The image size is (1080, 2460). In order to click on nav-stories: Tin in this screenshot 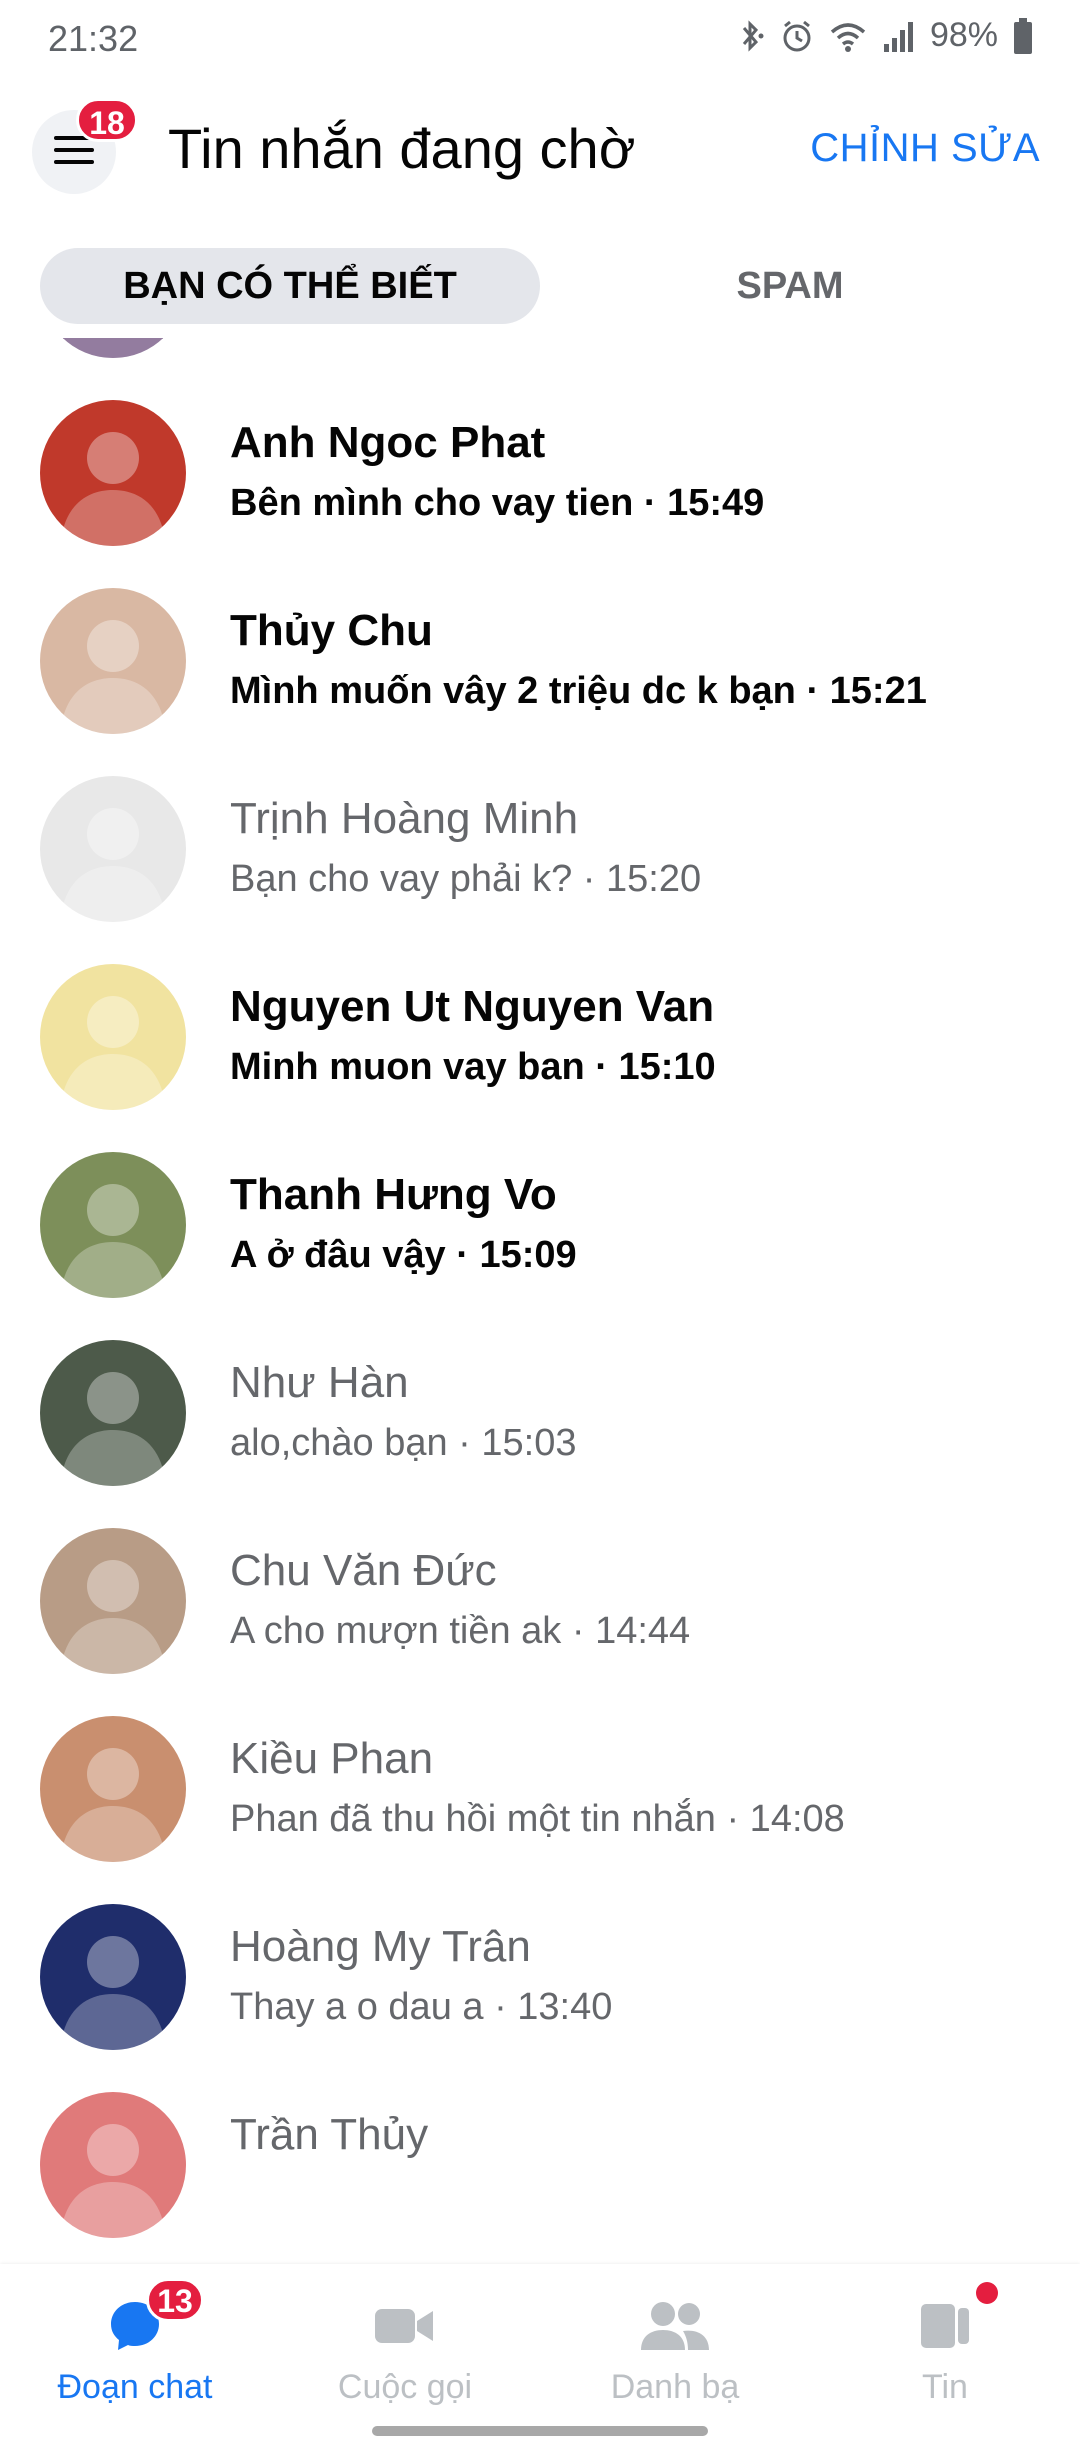, I will do `click(945, 2344)`.